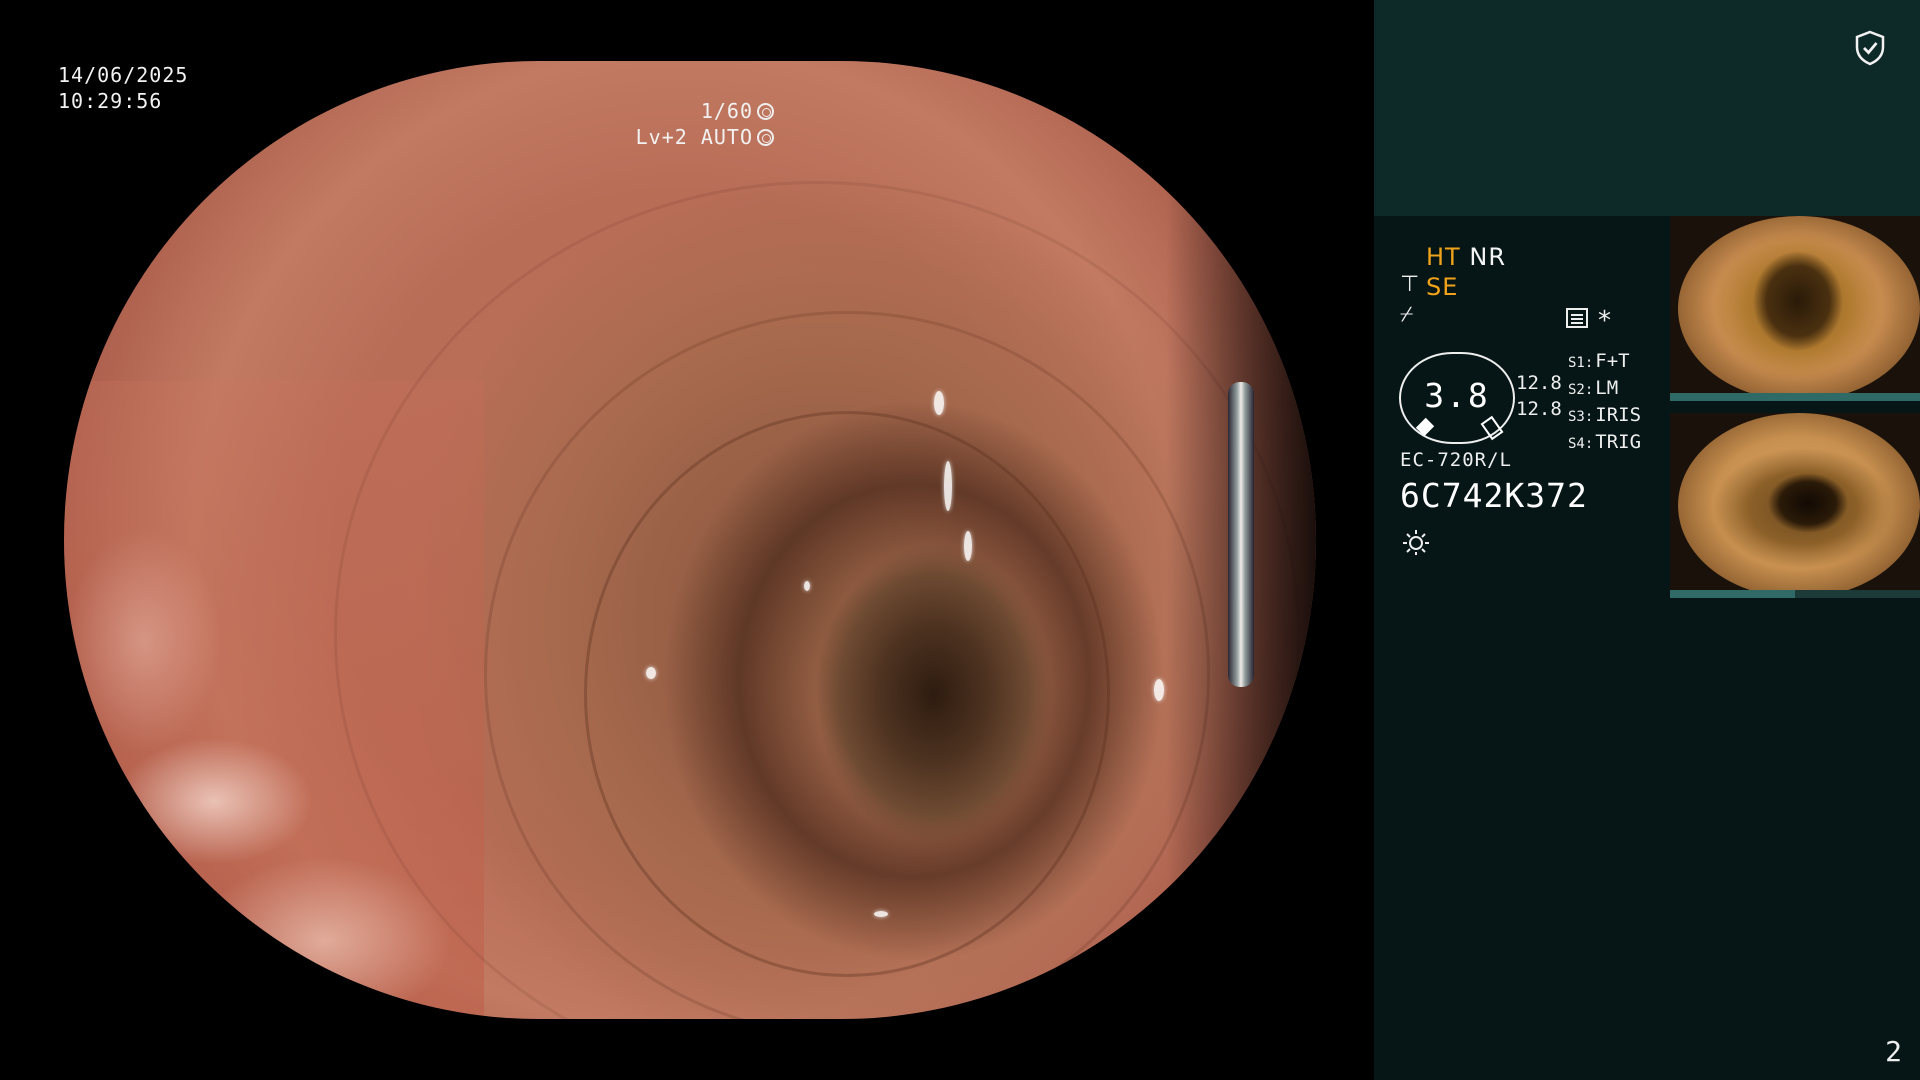 The width and height of the screenshot is (1920, 1080). I want to click on scope-model: EC-720R/L, so click(1456, 460).